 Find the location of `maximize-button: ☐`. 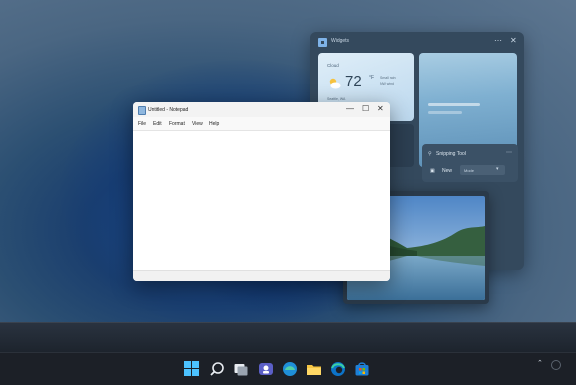

maximize-button: ☐ is located at coordinates (365, 109).